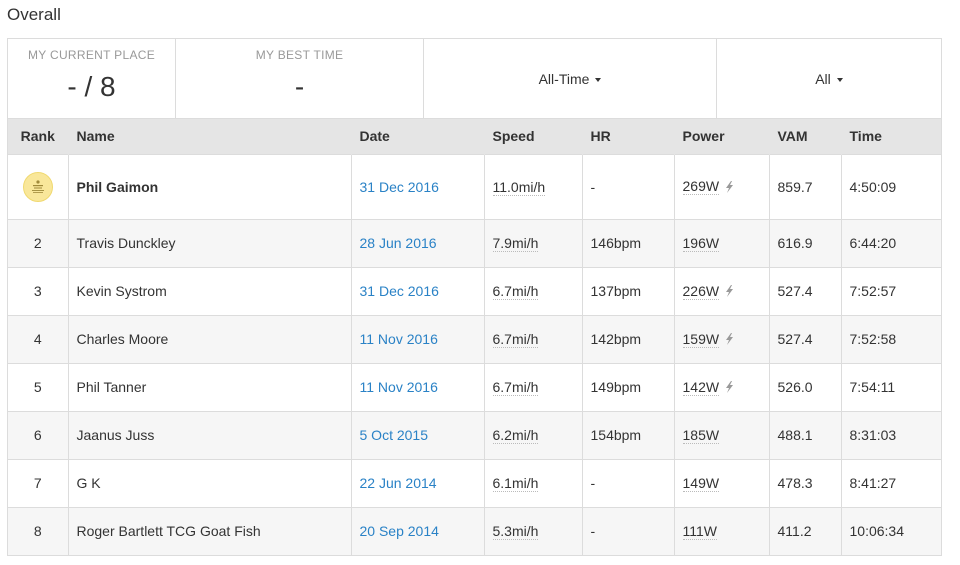 This screenshot has height=565, width=960. What do you see at coordinates (722, 482) in the screenshot?
I see `power-cell: 149W` at bounding box center [722, 482].